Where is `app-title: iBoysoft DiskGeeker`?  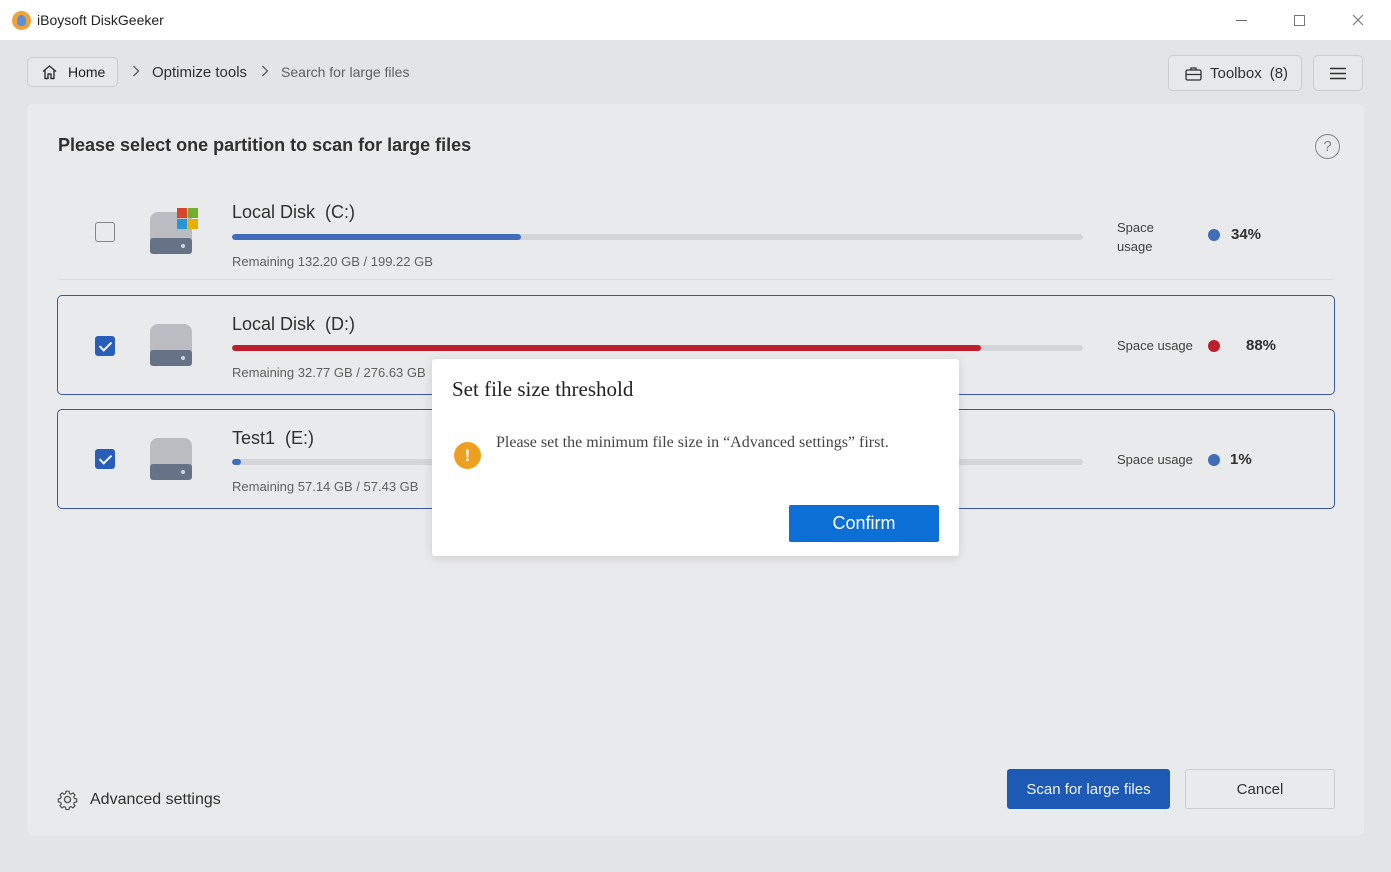
app-title: iBoysoft DiskGeeker is located at coordinates (100, 20).